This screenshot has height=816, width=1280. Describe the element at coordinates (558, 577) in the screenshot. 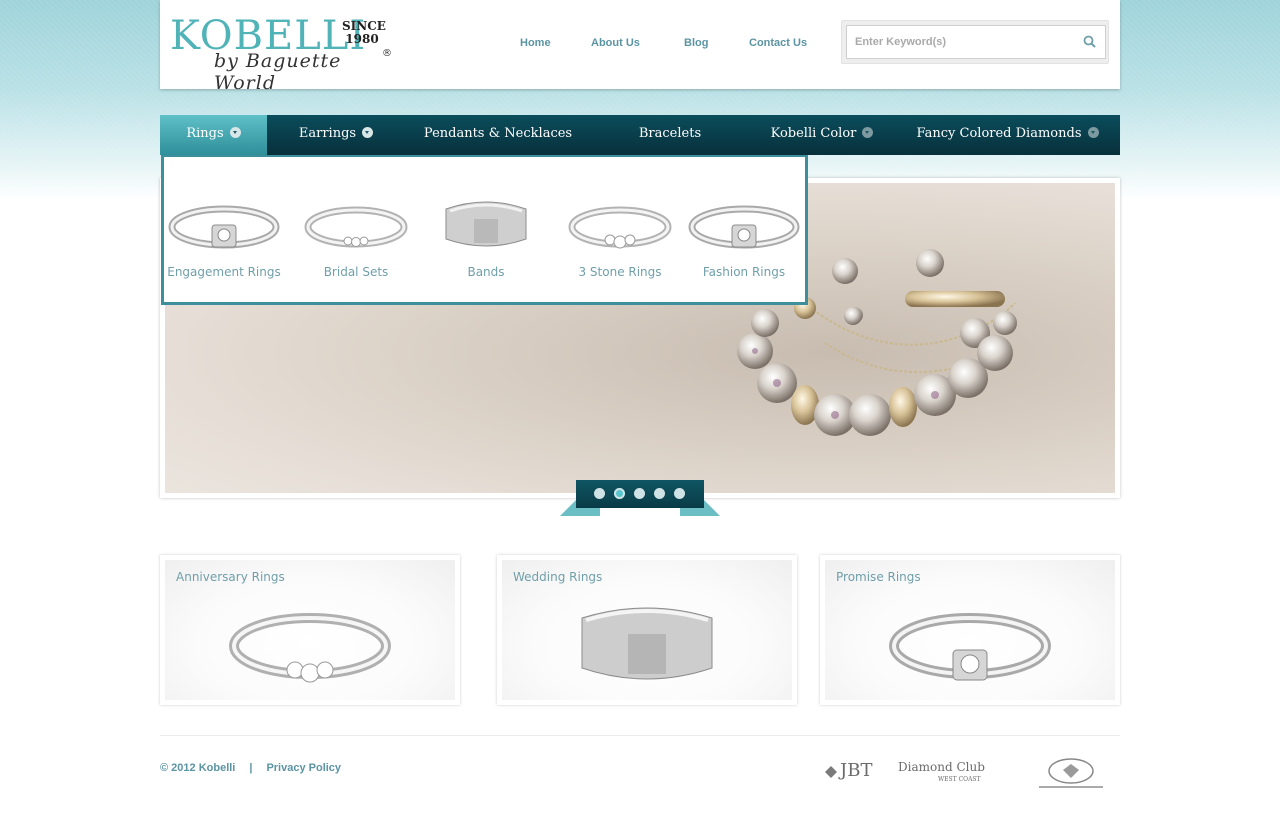

I see `tile-title: Wedding Rings` at that location.